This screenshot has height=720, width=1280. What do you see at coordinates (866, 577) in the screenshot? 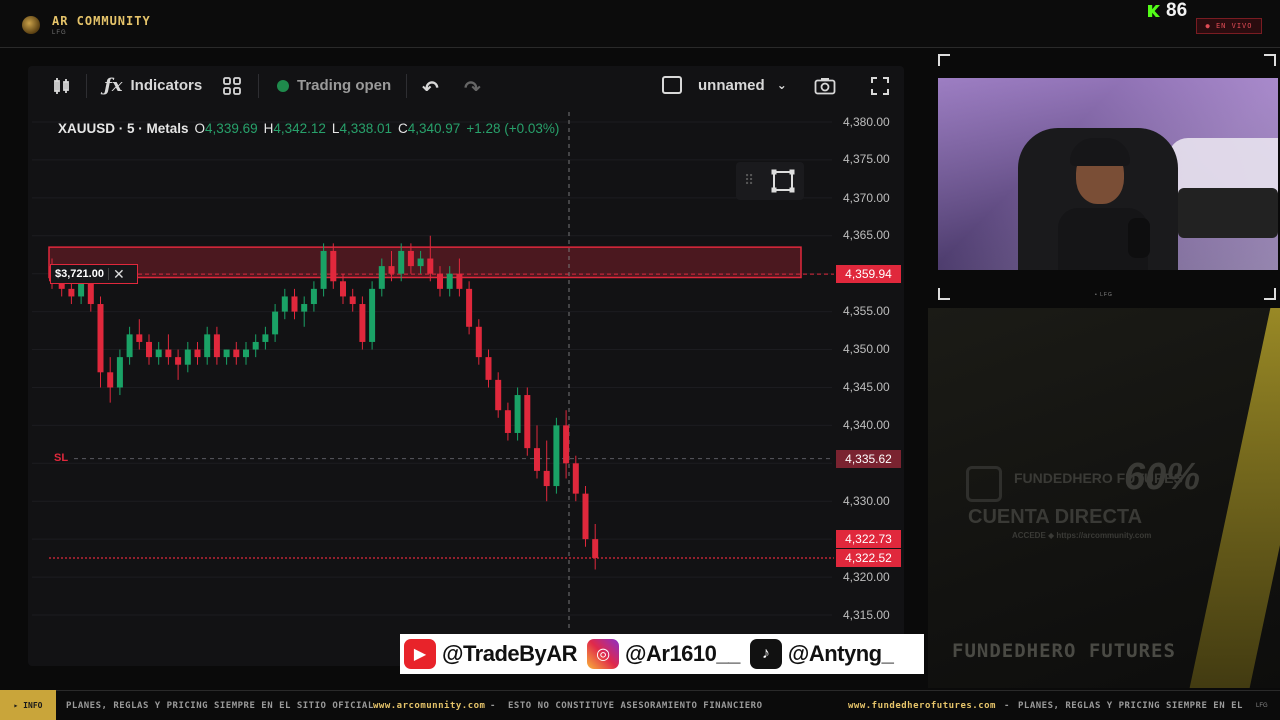
I see `price-tick: 4,320.00` at bounding box center [866, 577].